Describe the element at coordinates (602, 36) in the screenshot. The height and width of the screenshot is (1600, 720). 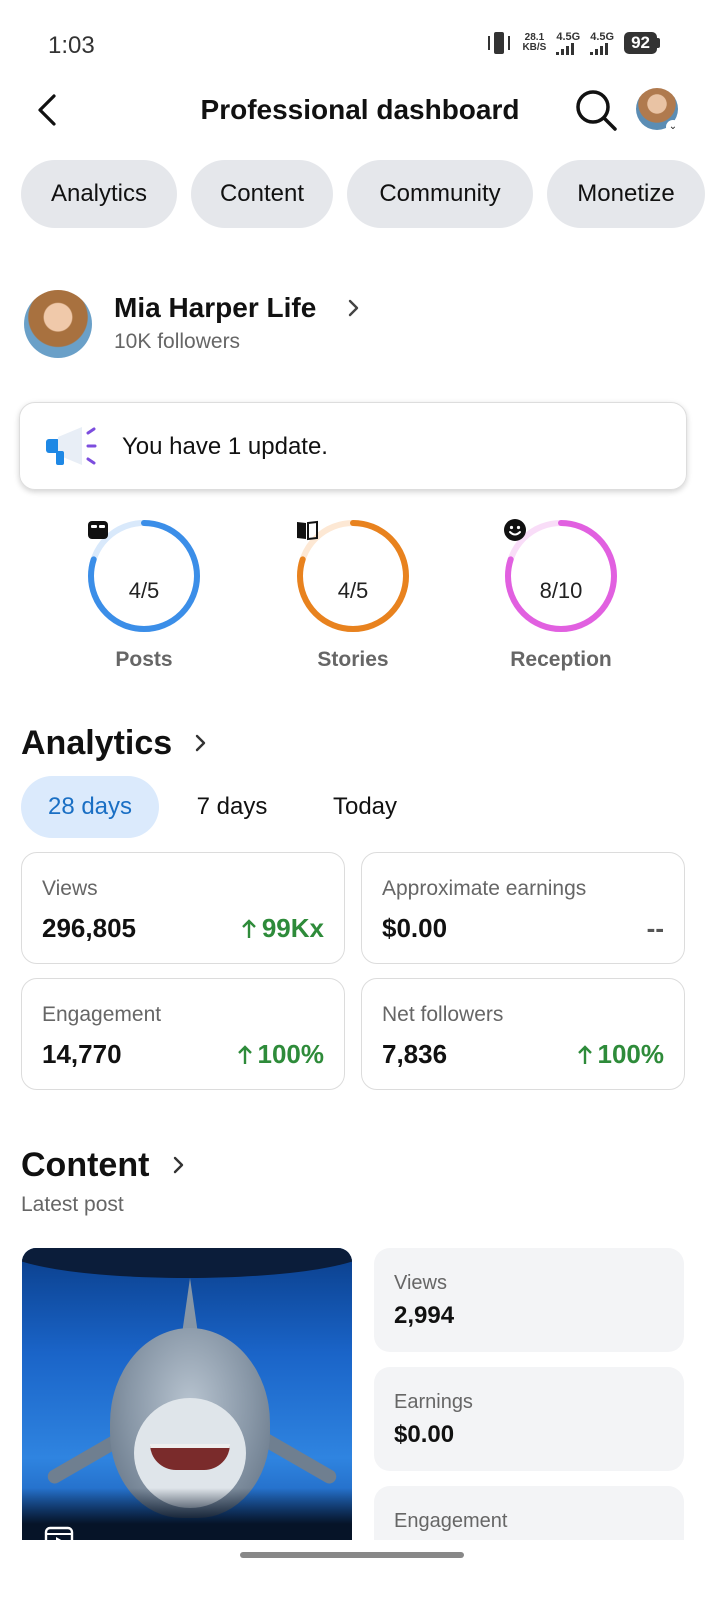
I see `signal-2-label: 4.5G` at that location.